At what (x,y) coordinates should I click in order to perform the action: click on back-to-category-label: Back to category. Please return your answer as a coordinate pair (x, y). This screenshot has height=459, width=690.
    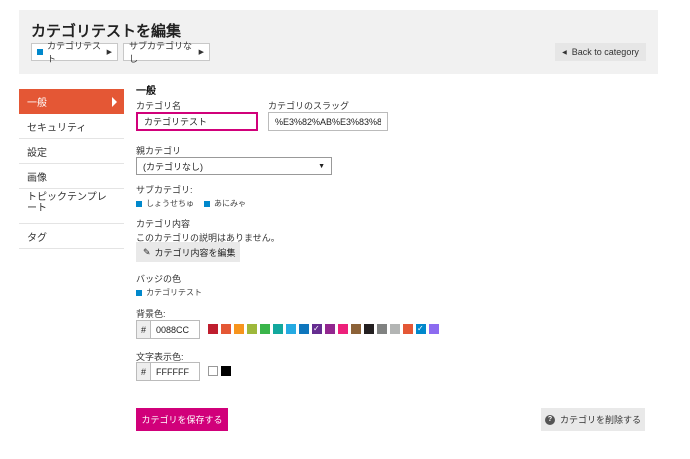
    Looking at the image, I should click on (605, 52).